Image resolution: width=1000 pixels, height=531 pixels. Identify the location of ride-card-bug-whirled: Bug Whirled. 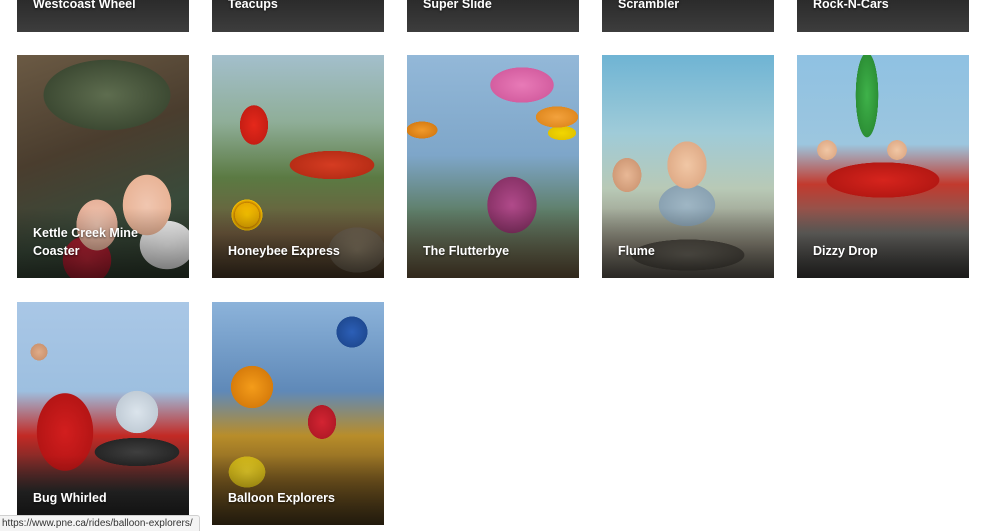
(103, 413).